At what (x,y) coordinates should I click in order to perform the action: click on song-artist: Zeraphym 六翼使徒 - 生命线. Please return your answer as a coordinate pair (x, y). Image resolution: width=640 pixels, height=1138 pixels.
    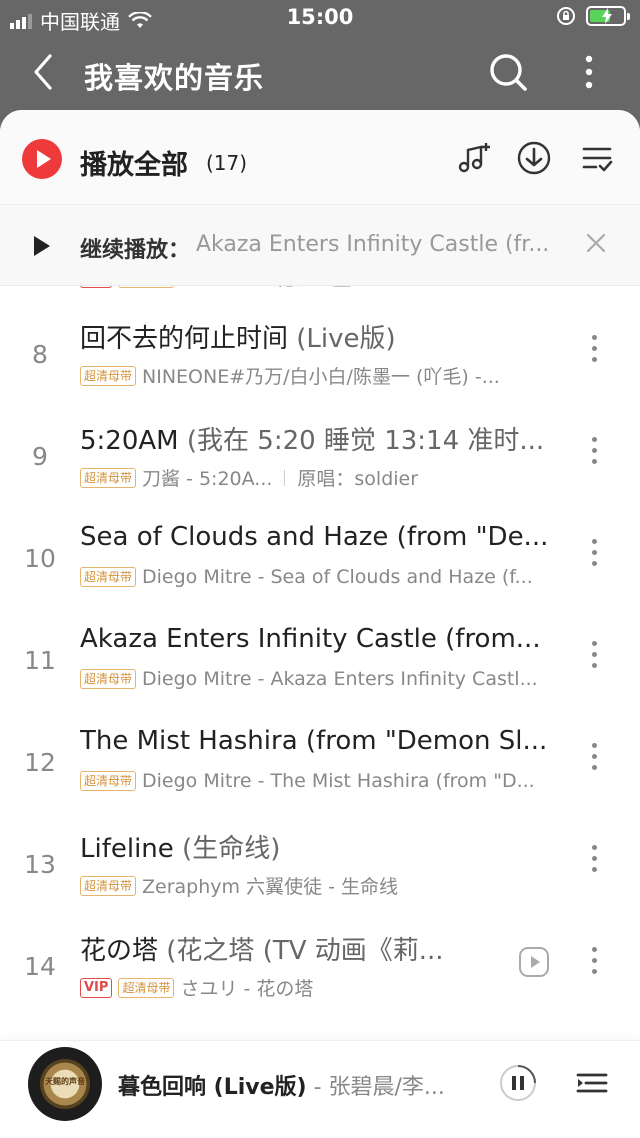
    Looking at the image, I should click on (270, 887).